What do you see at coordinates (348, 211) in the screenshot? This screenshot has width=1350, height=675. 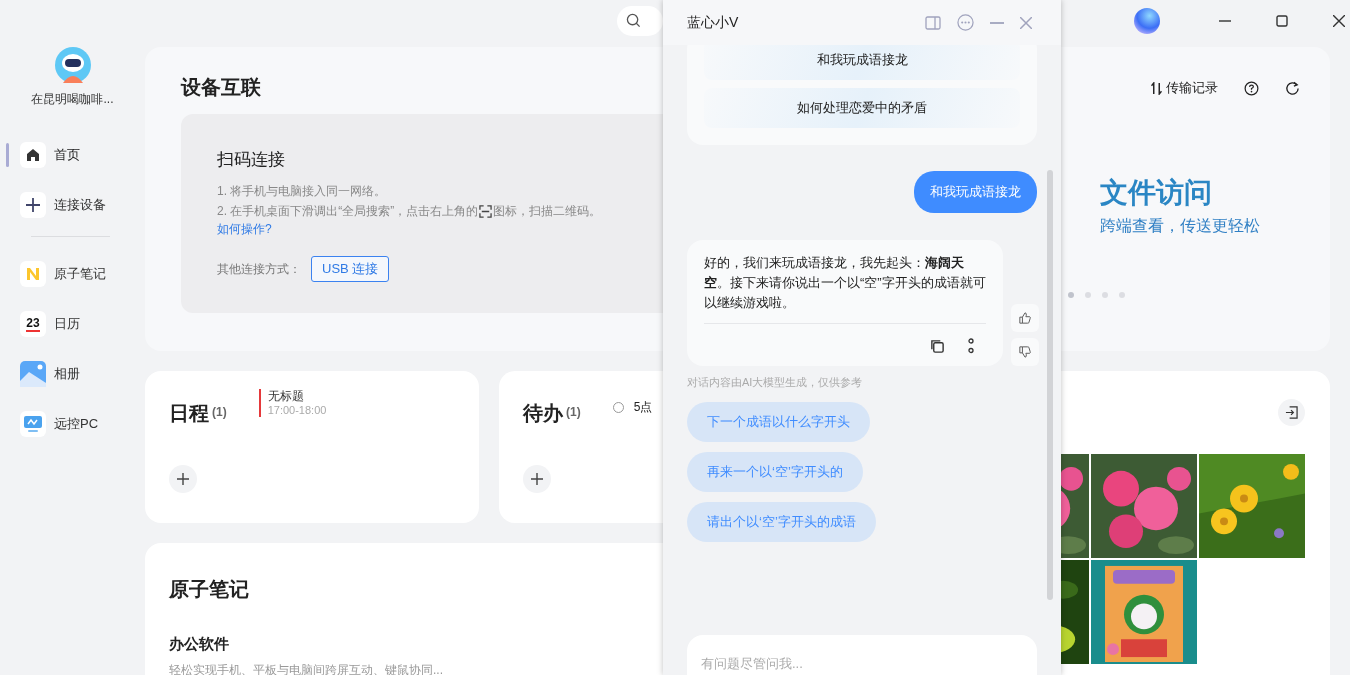 I see `step-text: 2. 在手机桌面下滑调出“全局搜索”，点击右上角的` at bounding box center [348, 211].